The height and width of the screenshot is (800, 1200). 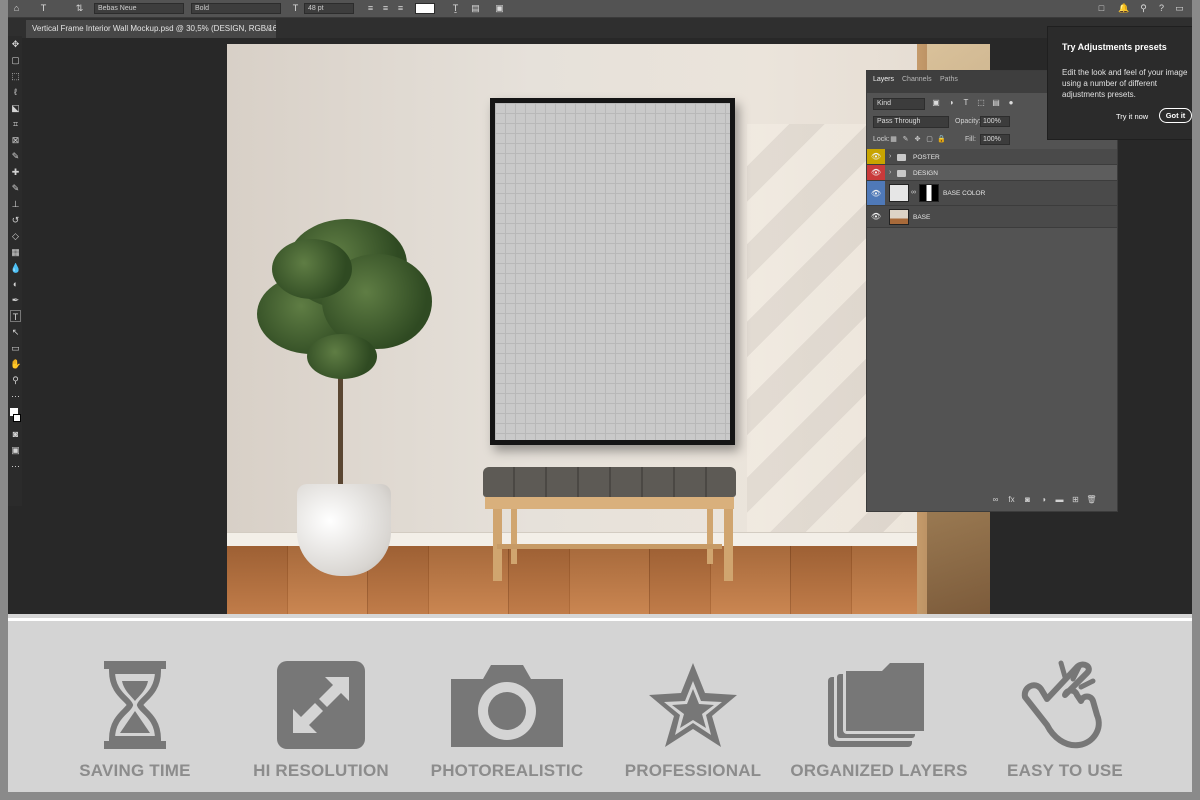 What do you see at coordinates (1179, 8) in the screenshot?
I see `workspace-icon: ▭` at bounding box center [1179, 8].